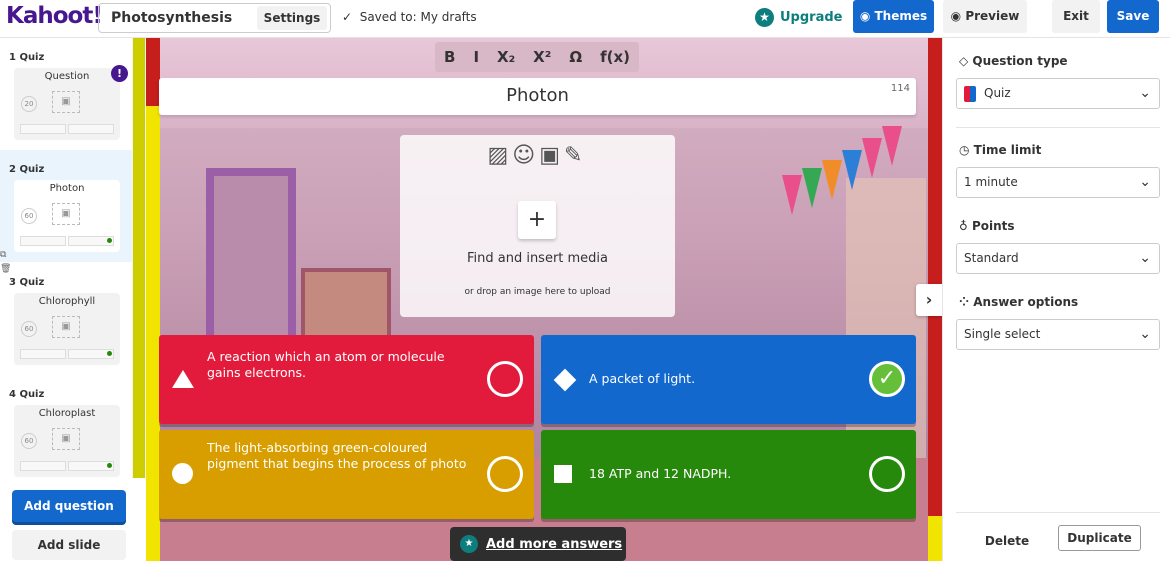 This screenshot has height=561, width=1170. Describe the element at coordinates (183, 379) in the screenshot. I see `triangle-icon` at that location.